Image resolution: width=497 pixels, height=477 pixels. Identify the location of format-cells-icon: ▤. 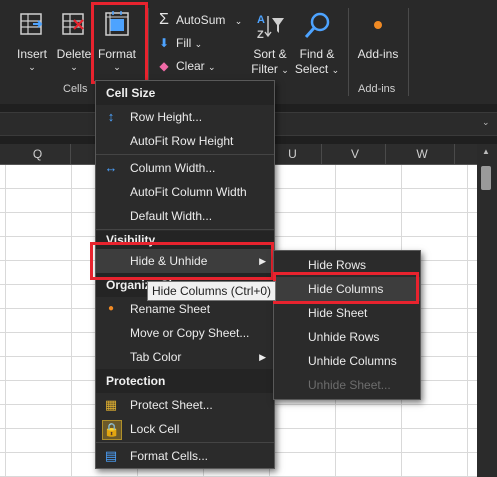
(111, 455).